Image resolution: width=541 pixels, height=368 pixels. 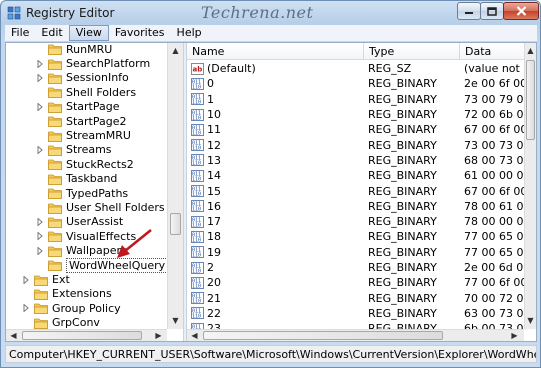 What do you see at coordinates (402, 99) in the screenshot?
I see `value-type: REG_BINARY` at bounding box center [402, 99].